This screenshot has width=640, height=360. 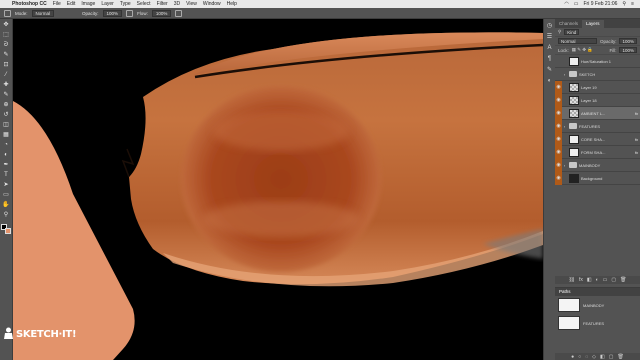 What do you see at coordinates (6, 25) in the screenshot?
I see `move-icon: ✥` at bounding box center [6, 25].